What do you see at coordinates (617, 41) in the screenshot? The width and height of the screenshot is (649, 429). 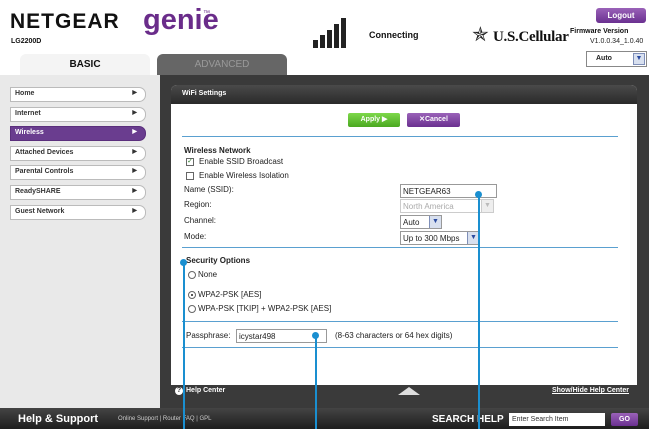 I see `firmware-version: V1.0.0.34_1.0.40` at bounding box center [617, 41].